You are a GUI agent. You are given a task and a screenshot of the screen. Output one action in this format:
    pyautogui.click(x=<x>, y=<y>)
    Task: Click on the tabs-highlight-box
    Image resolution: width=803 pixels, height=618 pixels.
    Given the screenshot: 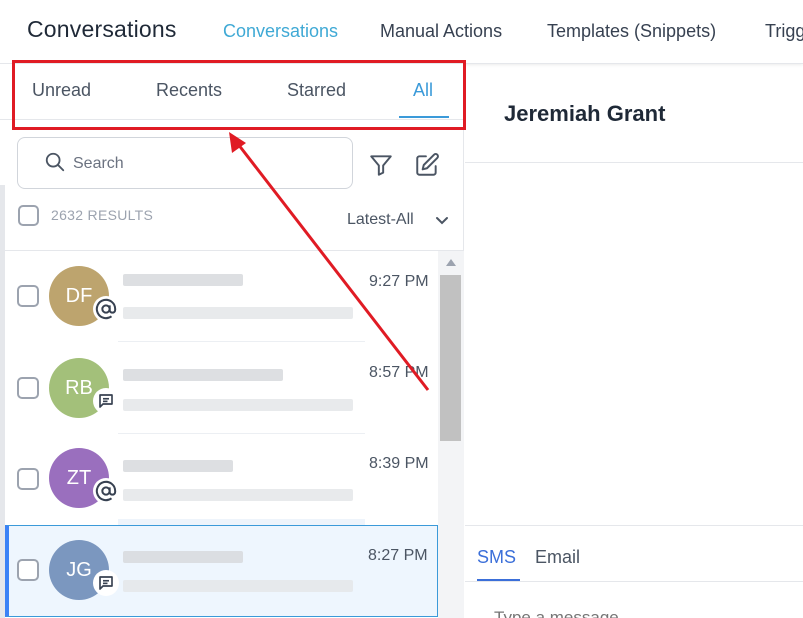 What is the action you would take?
    pyautogui.click(x=239, y=95)
    